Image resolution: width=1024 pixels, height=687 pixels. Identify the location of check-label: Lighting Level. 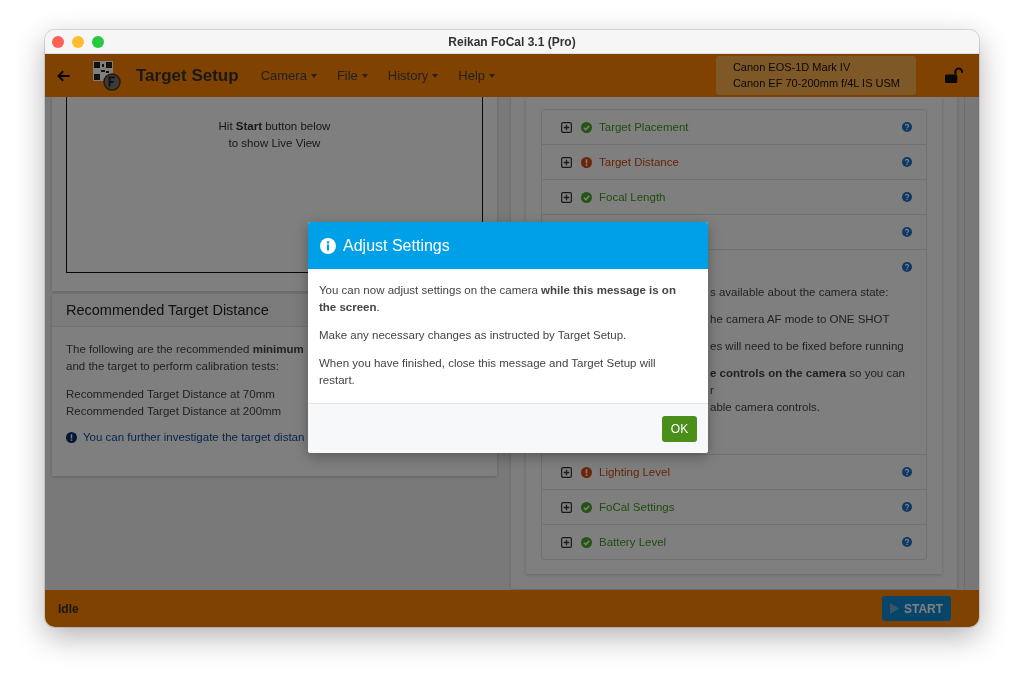
(634, 472).